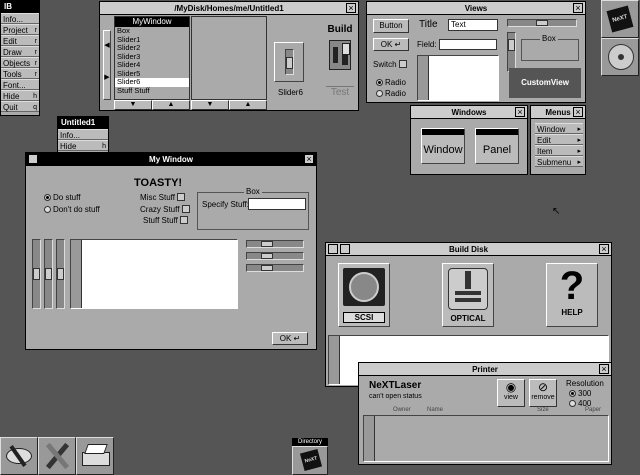 This screenshot has width=640, height=475. I want to click on menu-item-label: Edit, so click(544, 140).